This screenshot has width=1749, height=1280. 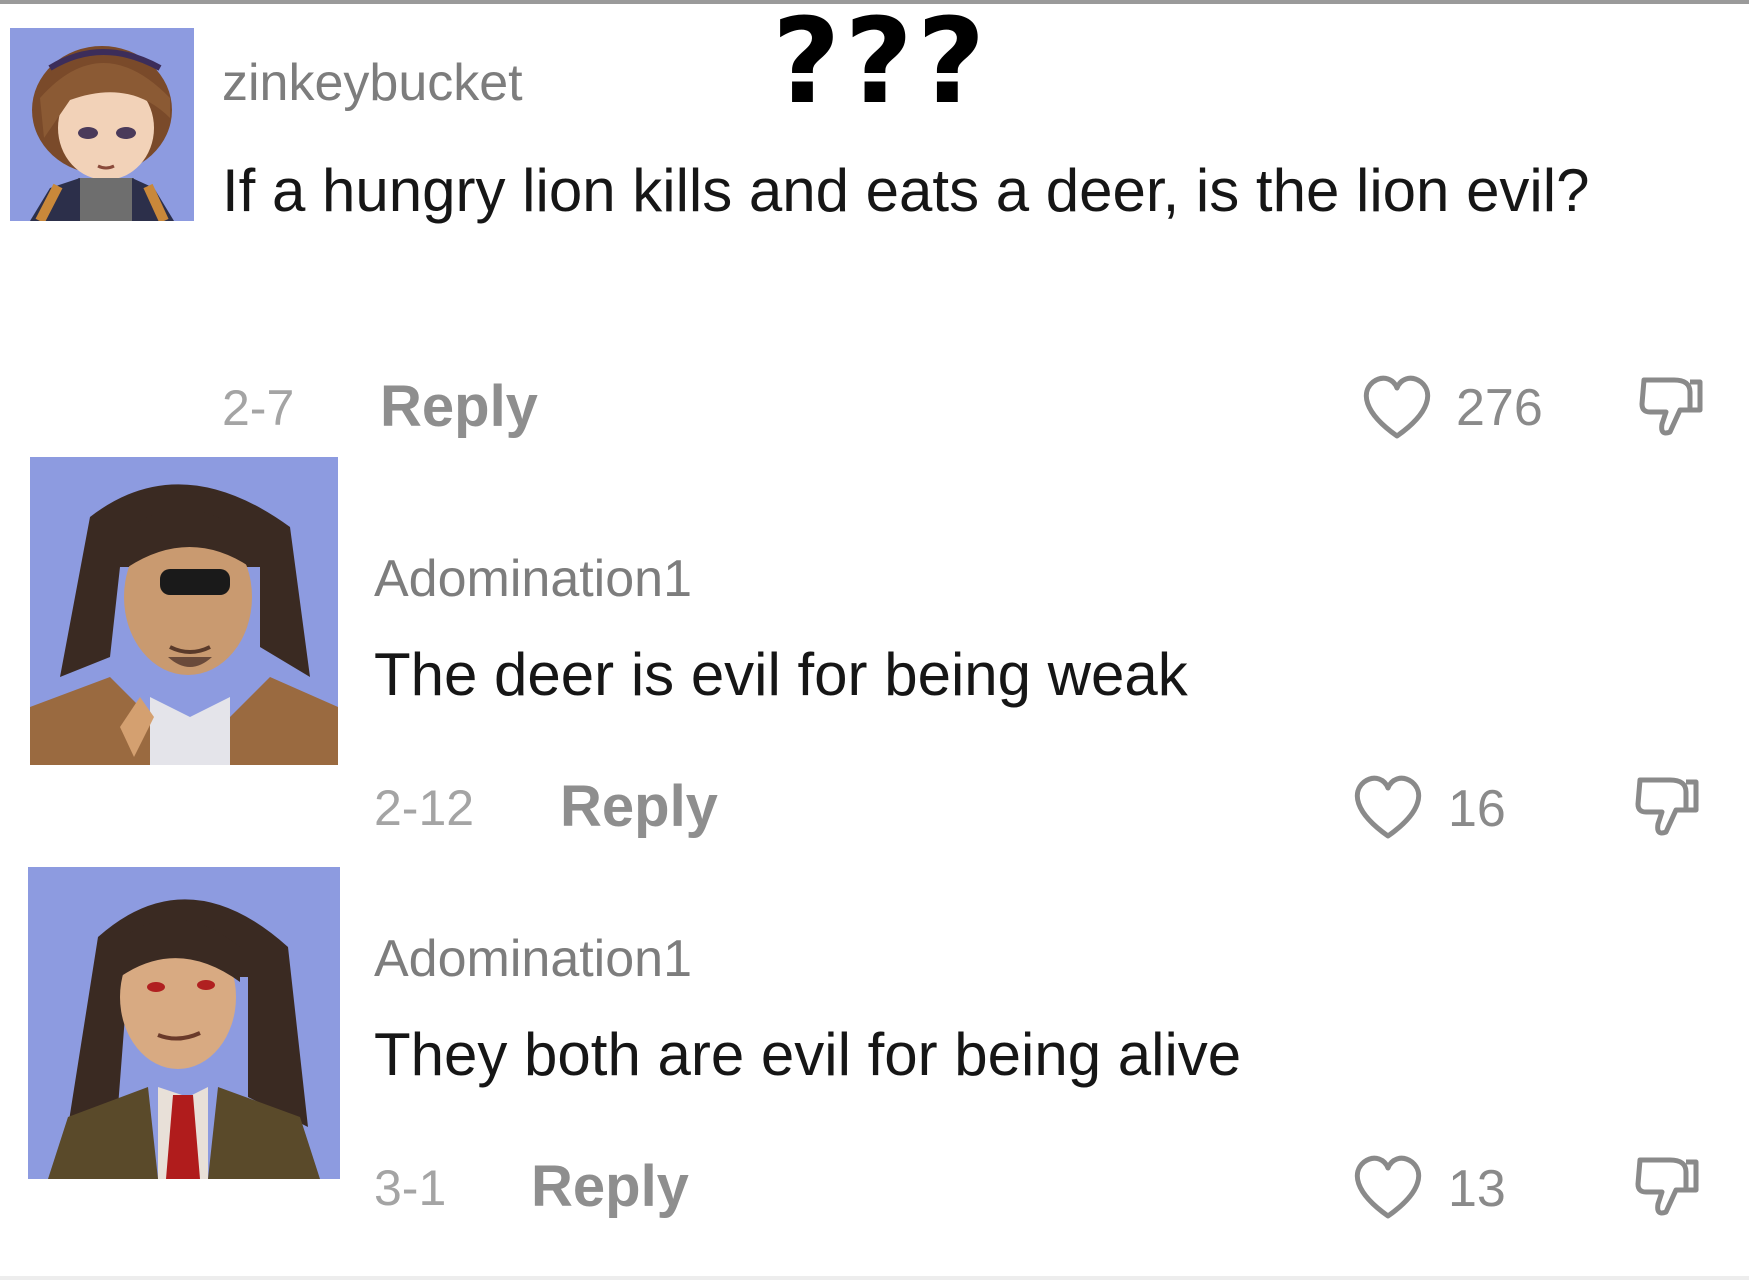 I want to click on like-count: 13, so click(x=1477, y=1189).